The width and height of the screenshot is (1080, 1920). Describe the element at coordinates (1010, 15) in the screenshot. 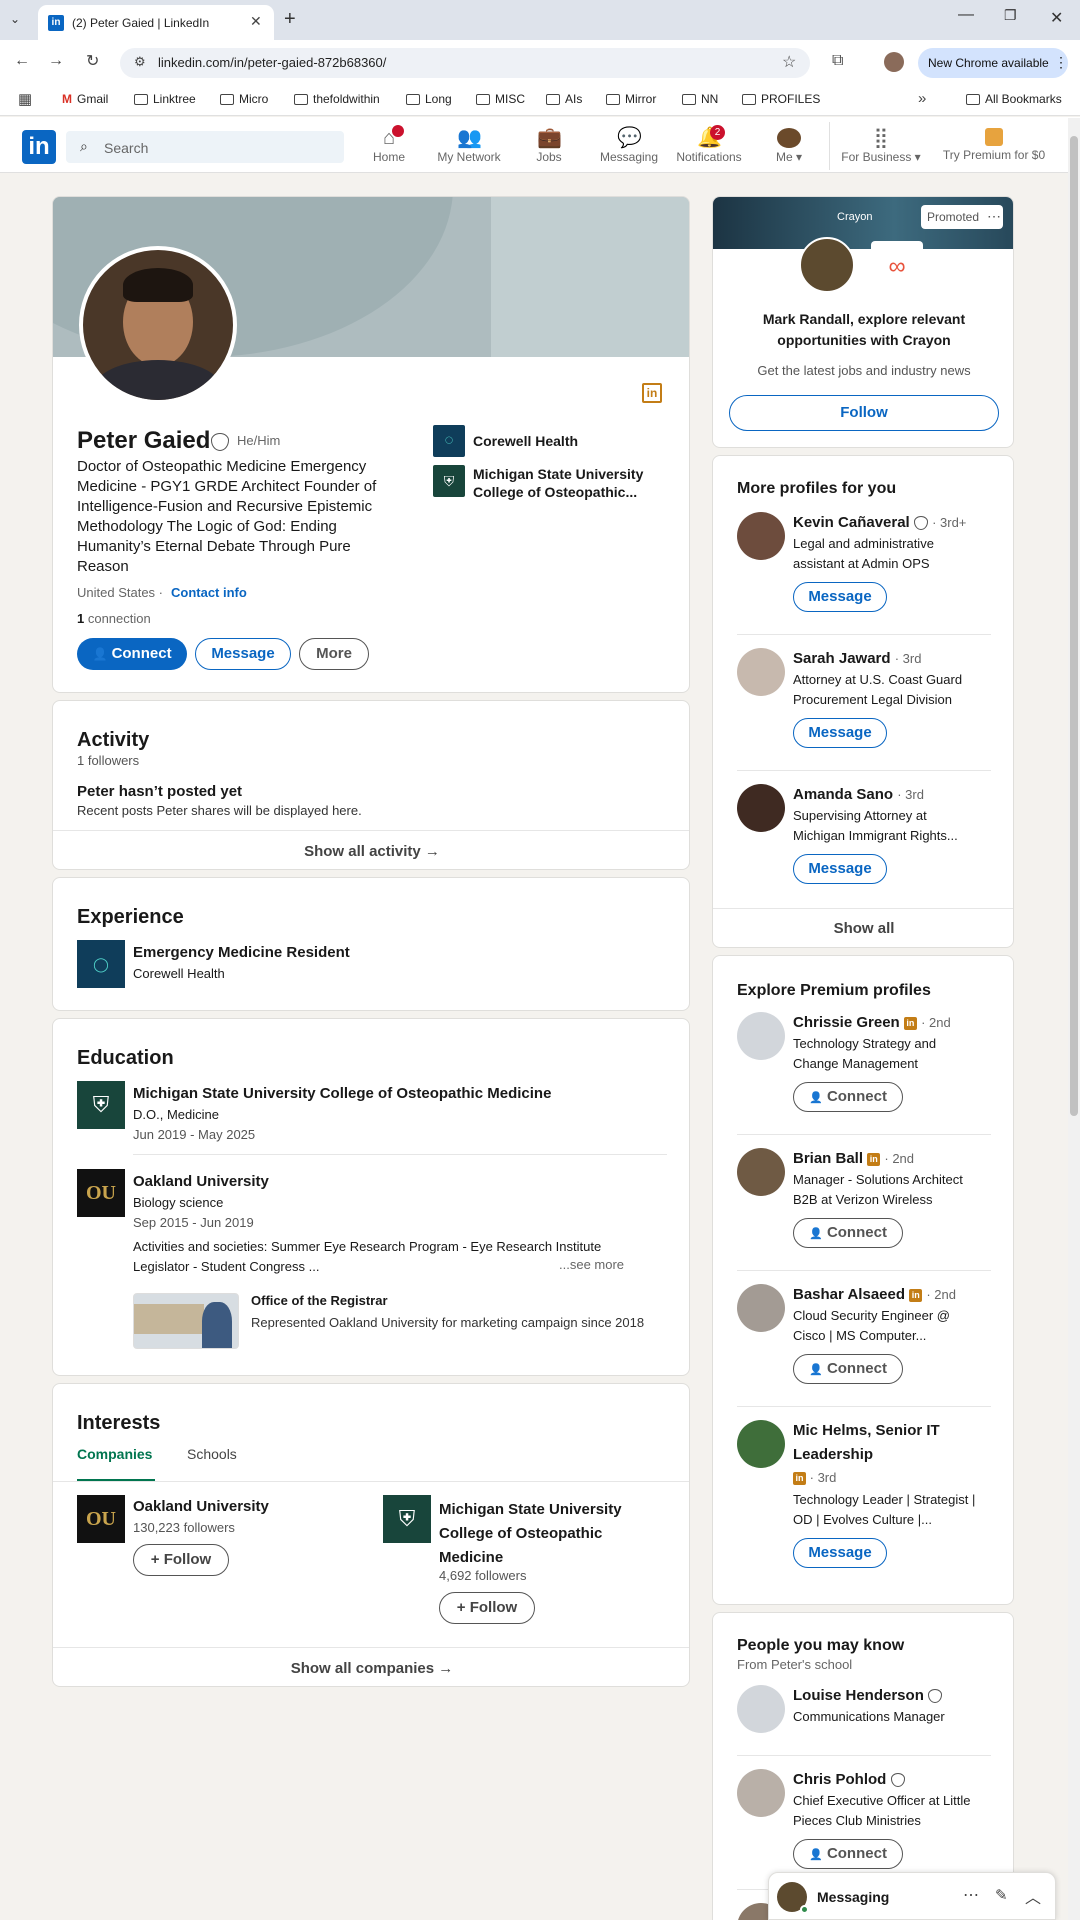

I see `restore-icon: ❐` at that location.